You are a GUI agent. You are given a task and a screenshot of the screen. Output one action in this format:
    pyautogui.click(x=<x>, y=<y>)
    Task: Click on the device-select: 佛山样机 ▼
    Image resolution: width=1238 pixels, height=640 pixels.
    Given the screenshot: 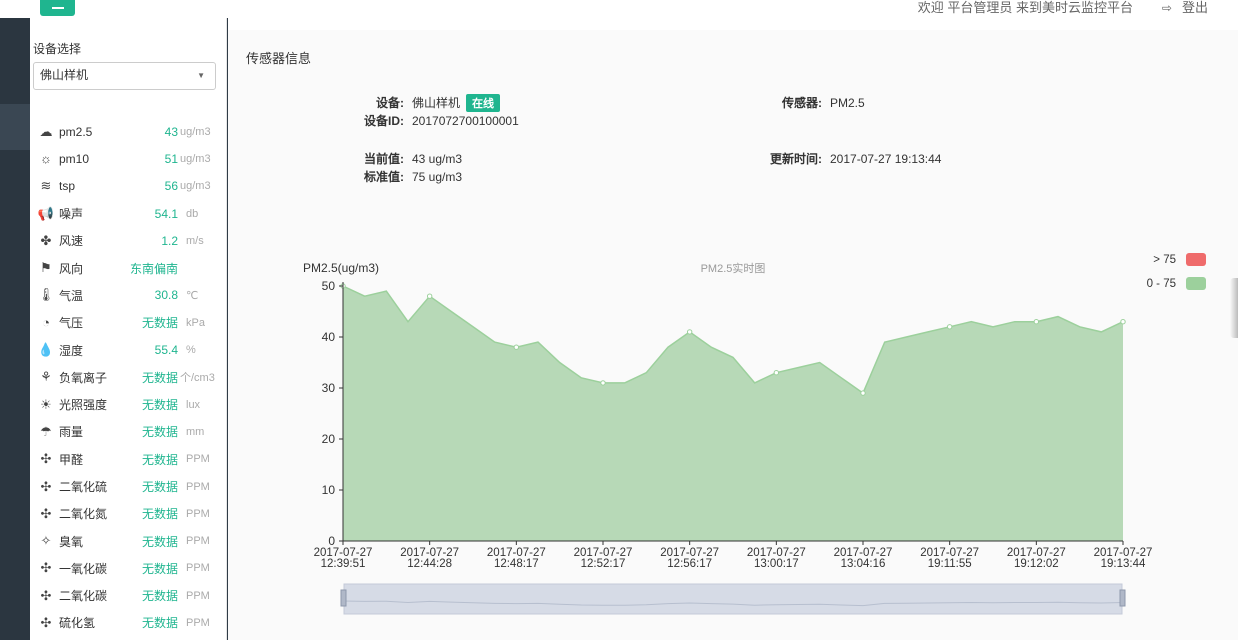 What is the action you would take?
    pyautogui.click(x=124, y=76)
    